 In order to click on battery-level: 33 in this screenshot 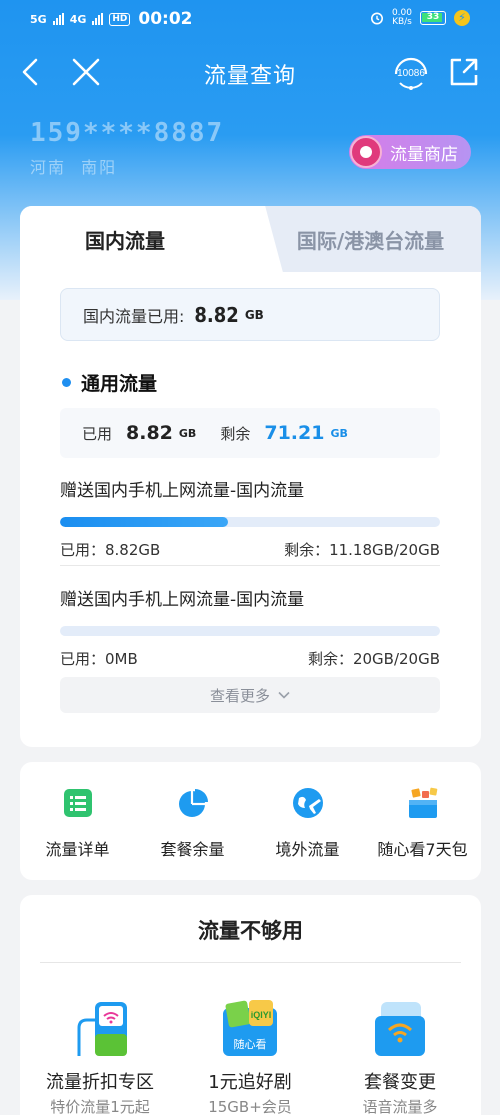, I will do `click(433, 17)`.